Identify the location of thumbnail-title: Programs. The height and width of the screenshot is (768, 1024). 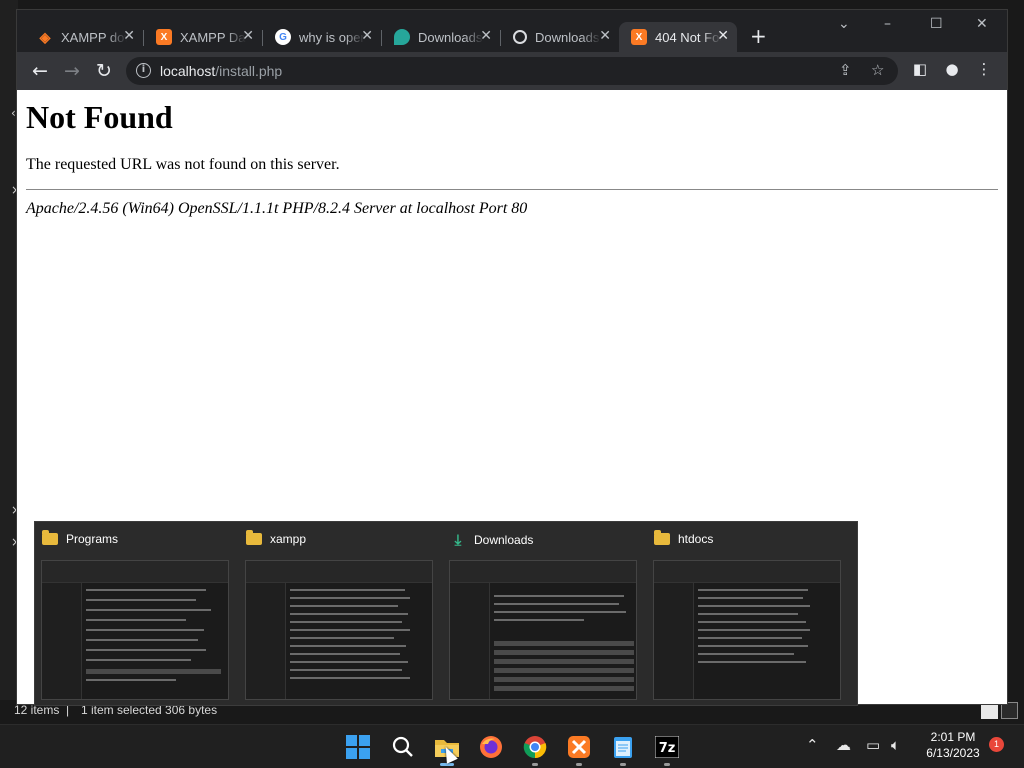
(92, 539).